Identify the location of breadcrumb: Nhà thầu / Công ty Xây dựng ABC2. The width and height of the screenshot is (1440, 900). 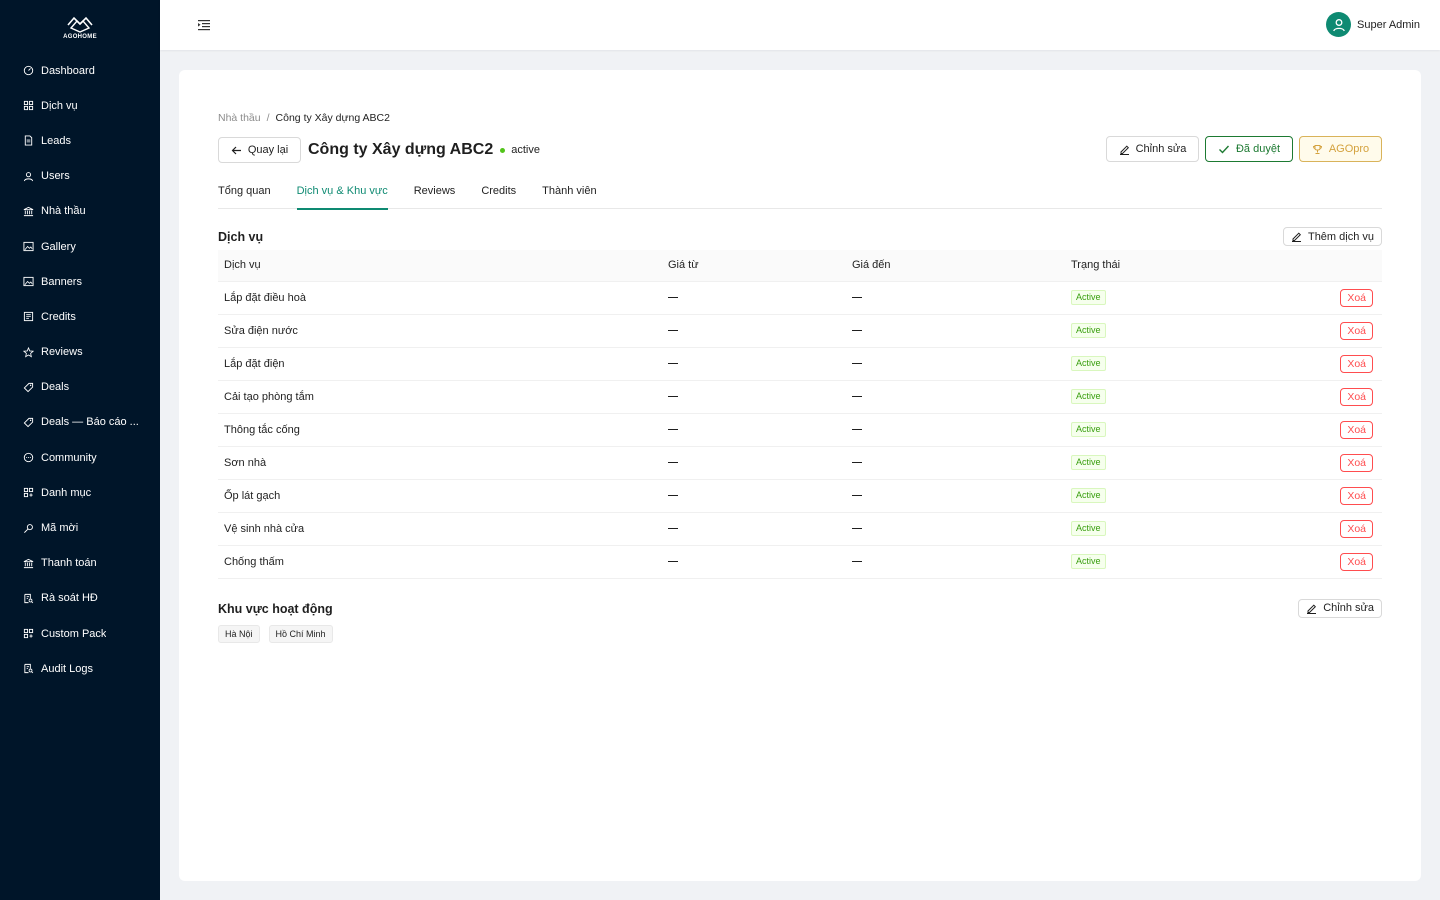
(800, 118).